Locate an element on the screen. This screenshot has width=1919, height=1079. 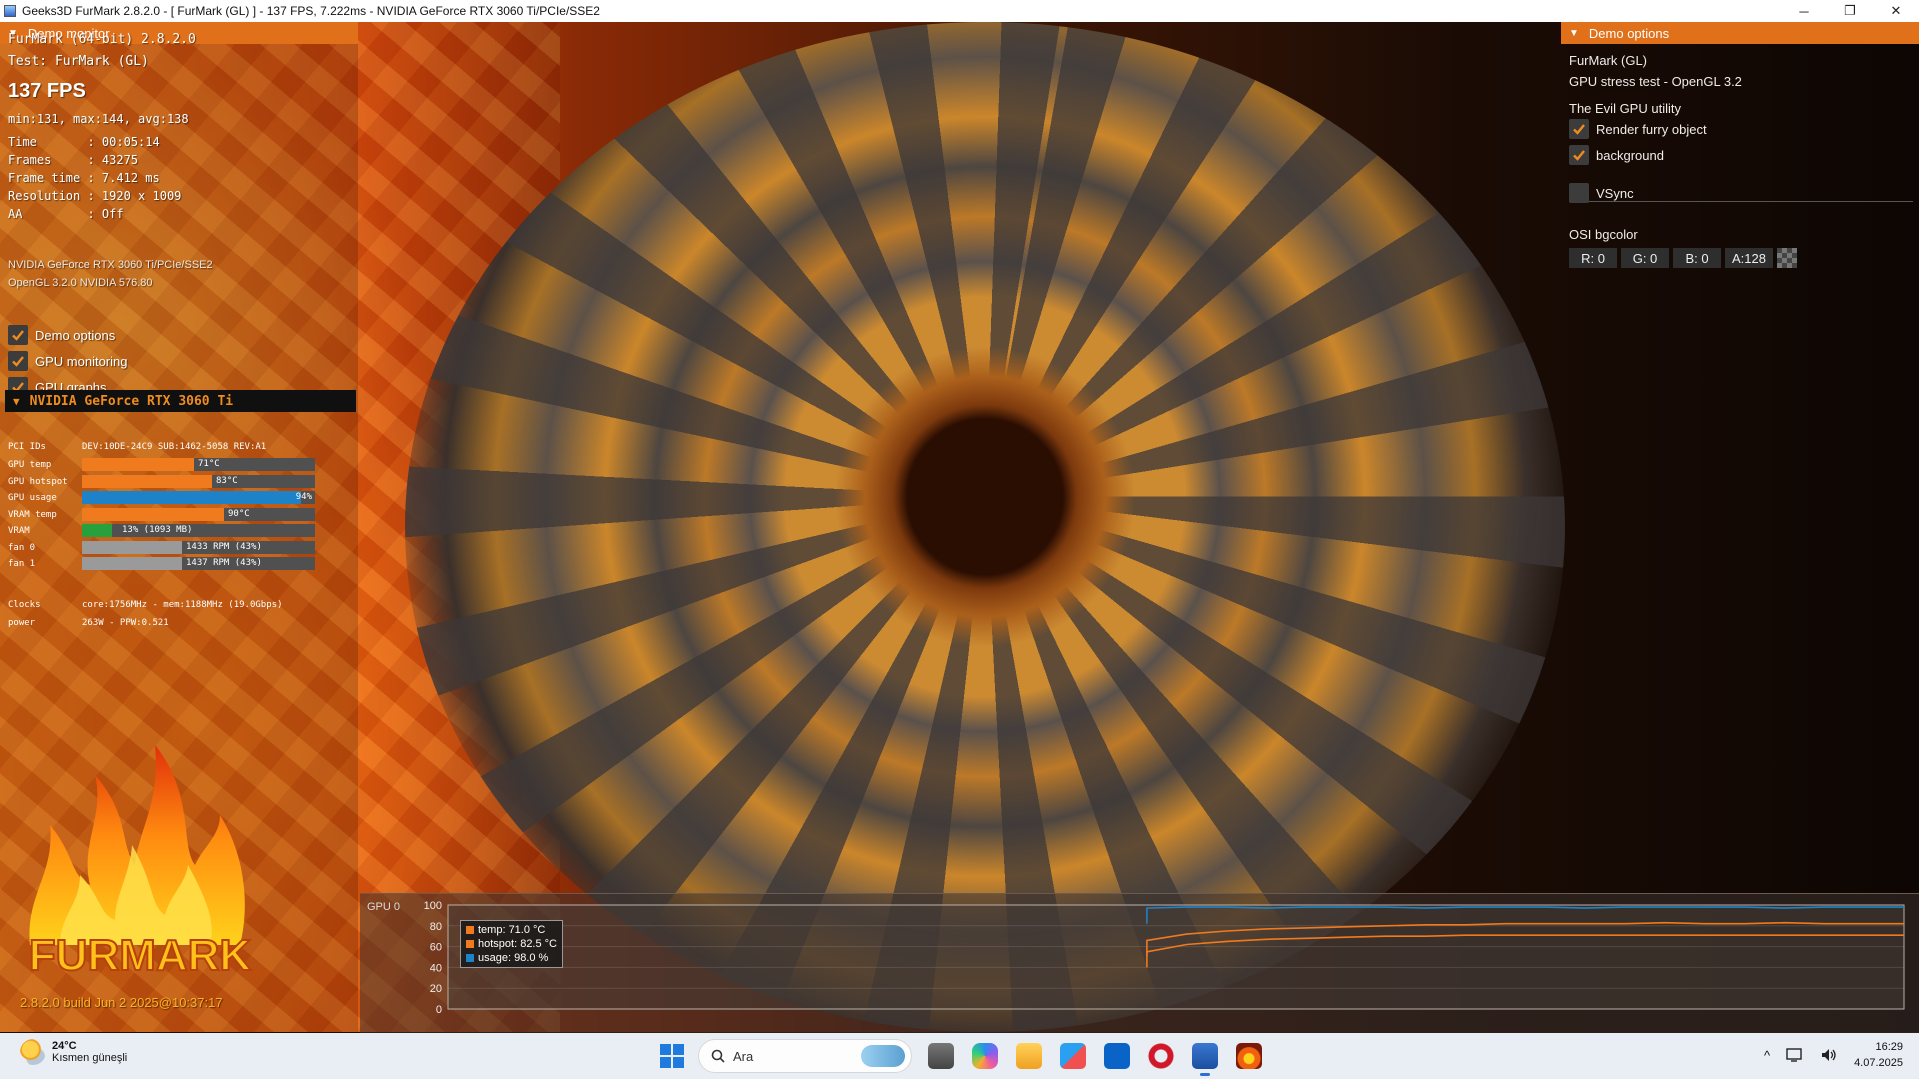
demo-options-header: ▼ Demo options is located at coordinates (1740, 33).